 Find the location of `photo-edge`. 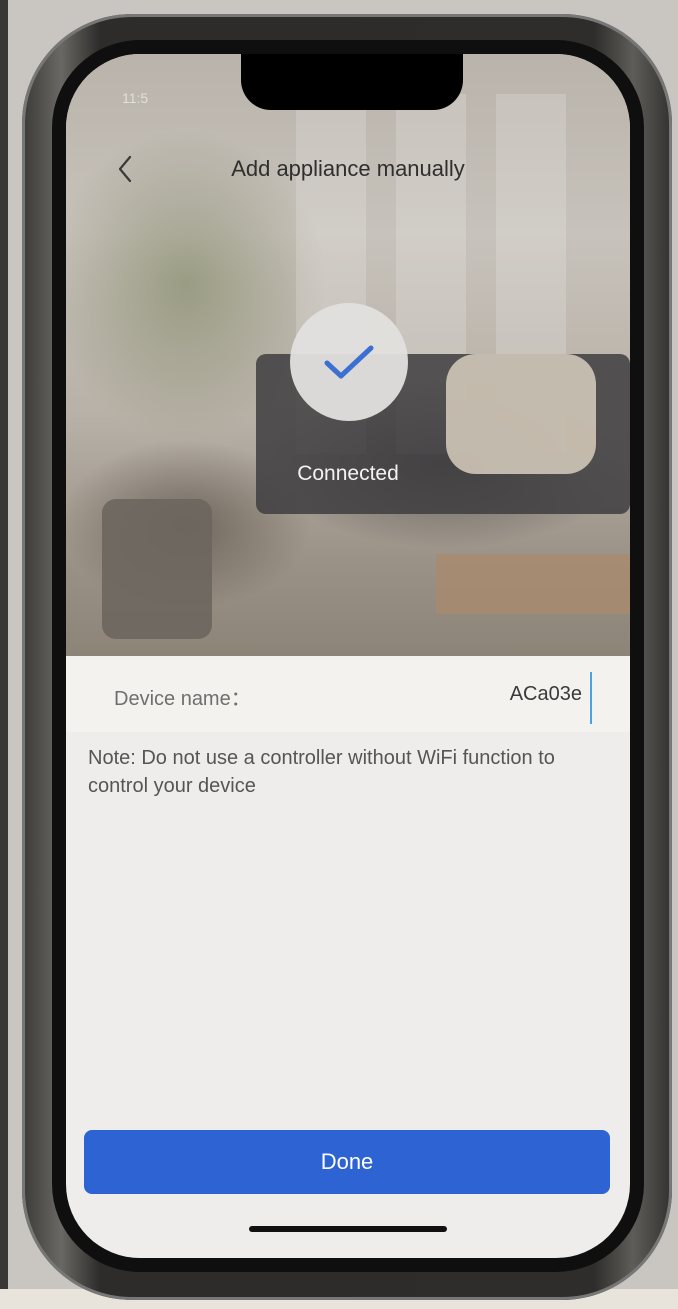

photo-edge is located at coordinates (4, 654).